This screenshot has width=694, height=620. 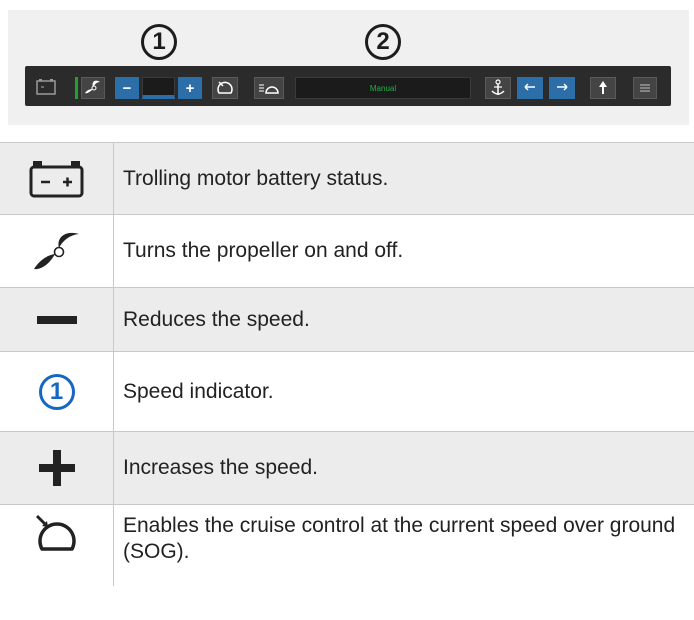 I want to click on trolling-motor-toolbar: − + Manual, so click(x=348, y=86).